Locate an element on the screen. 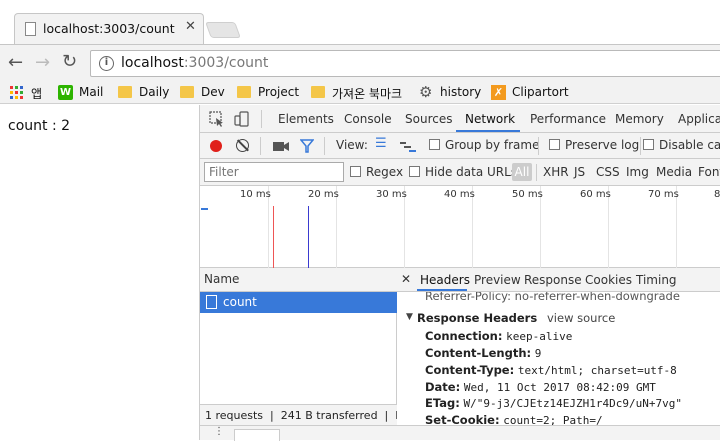  timeline-tick-label: 70 ms is located at coordinates (663, 194).